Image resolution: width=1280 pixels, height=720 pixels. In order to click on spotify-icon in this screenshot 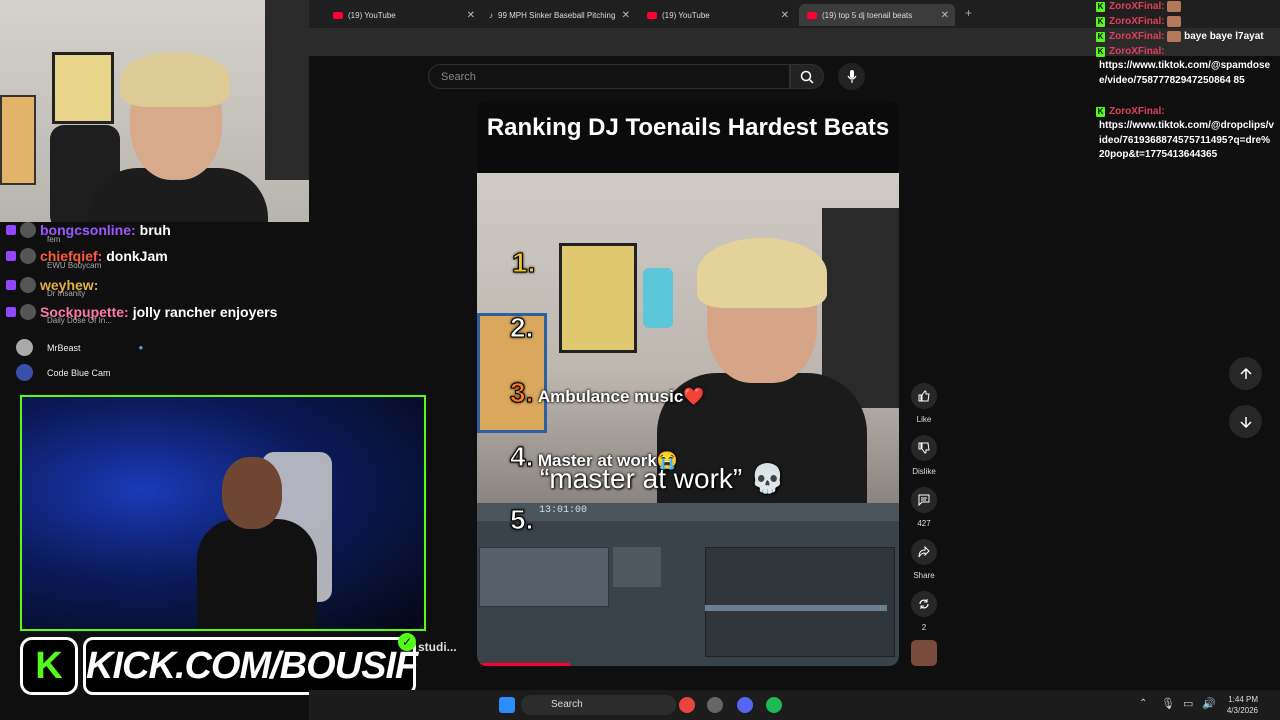, I will do `click(774, 705)`.